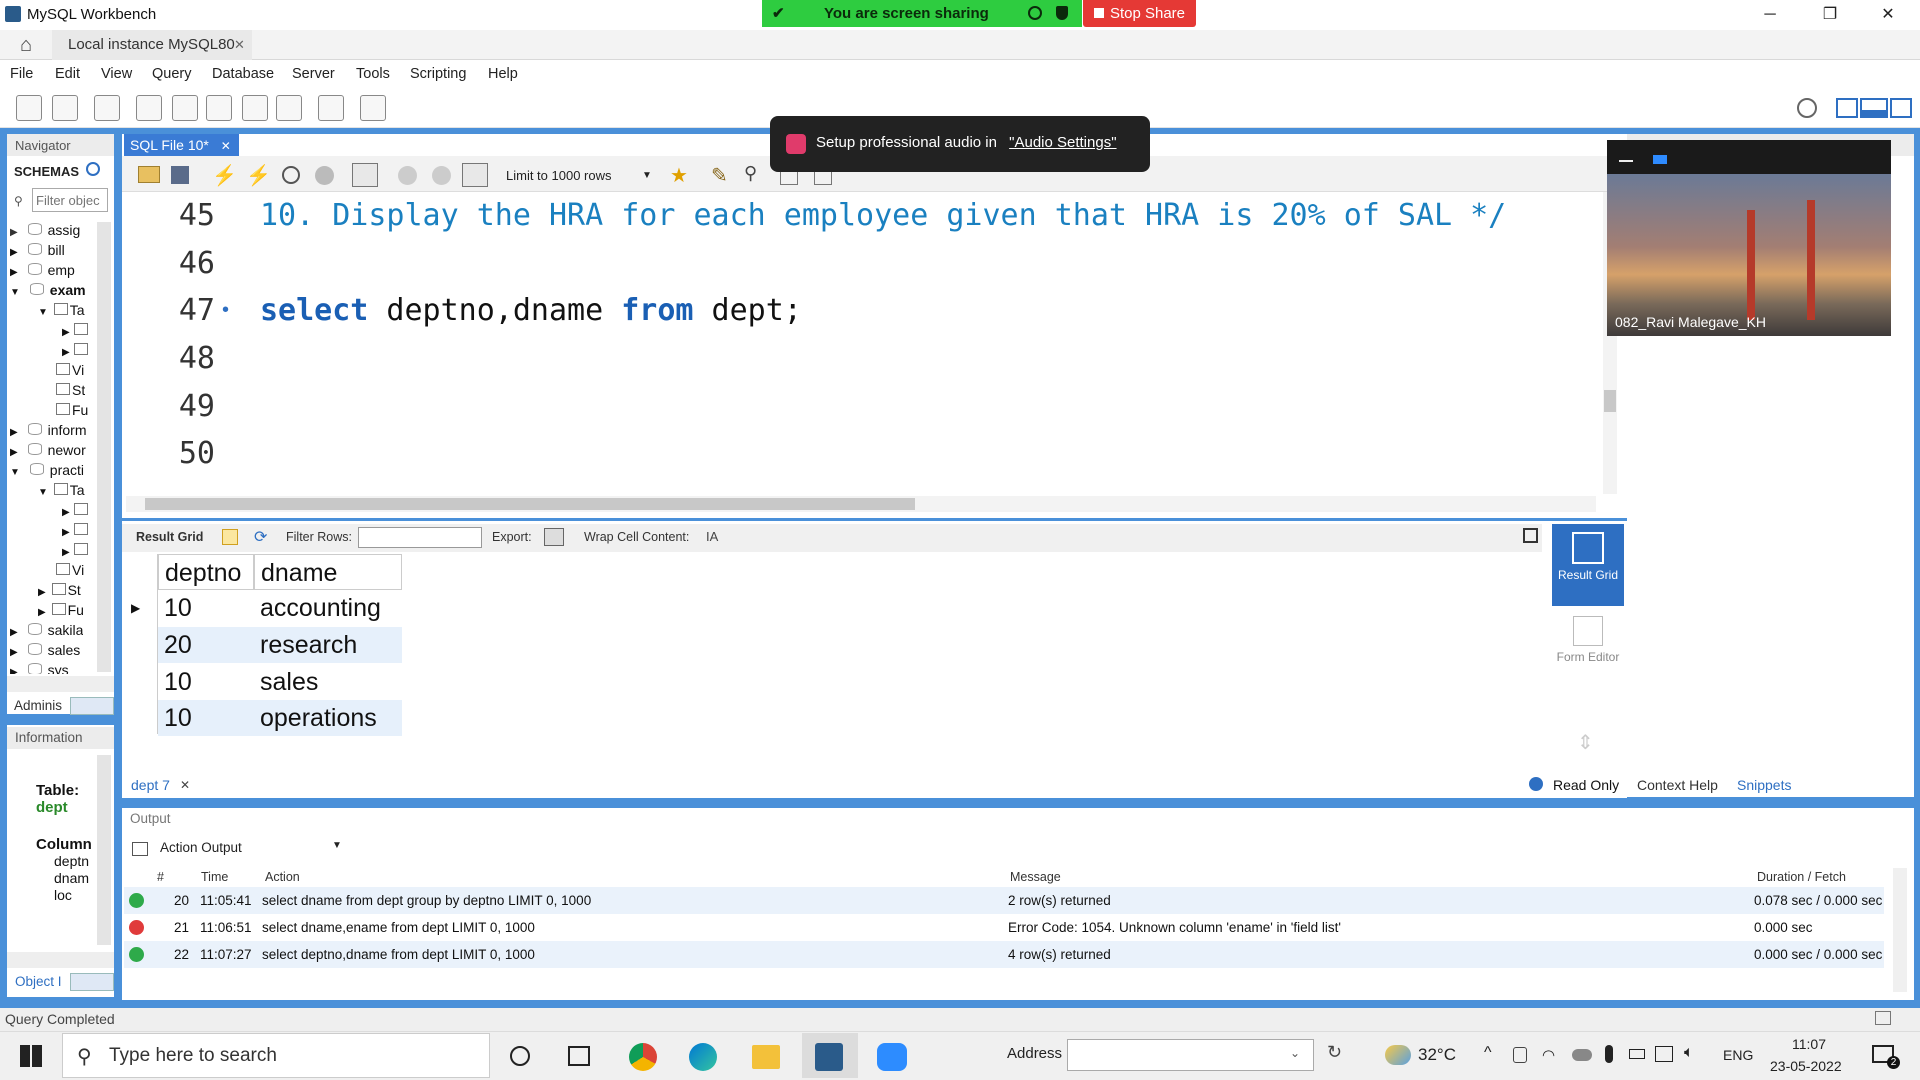 This screenshot has width=1920, height=1080. What do you see at coordinates (60, 684) in the screenshot?
I see `navigator-hscrollbar` at bounding box center [60, 684].